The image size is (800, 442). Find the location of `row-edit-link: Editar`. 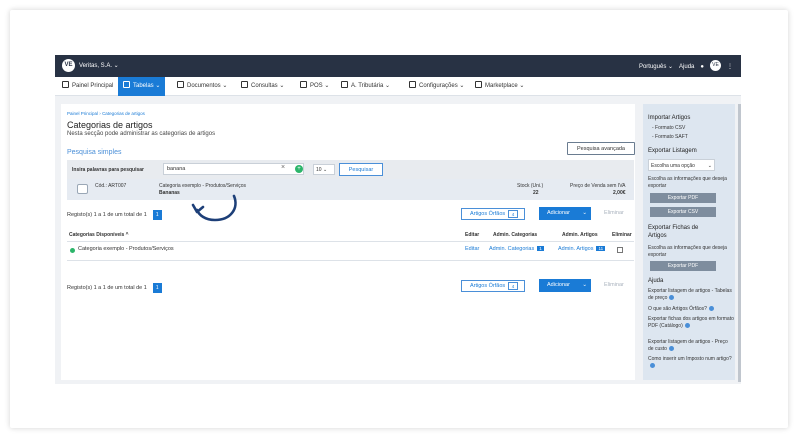

row-edit-link: Editar is located at coordinates (472, 249).